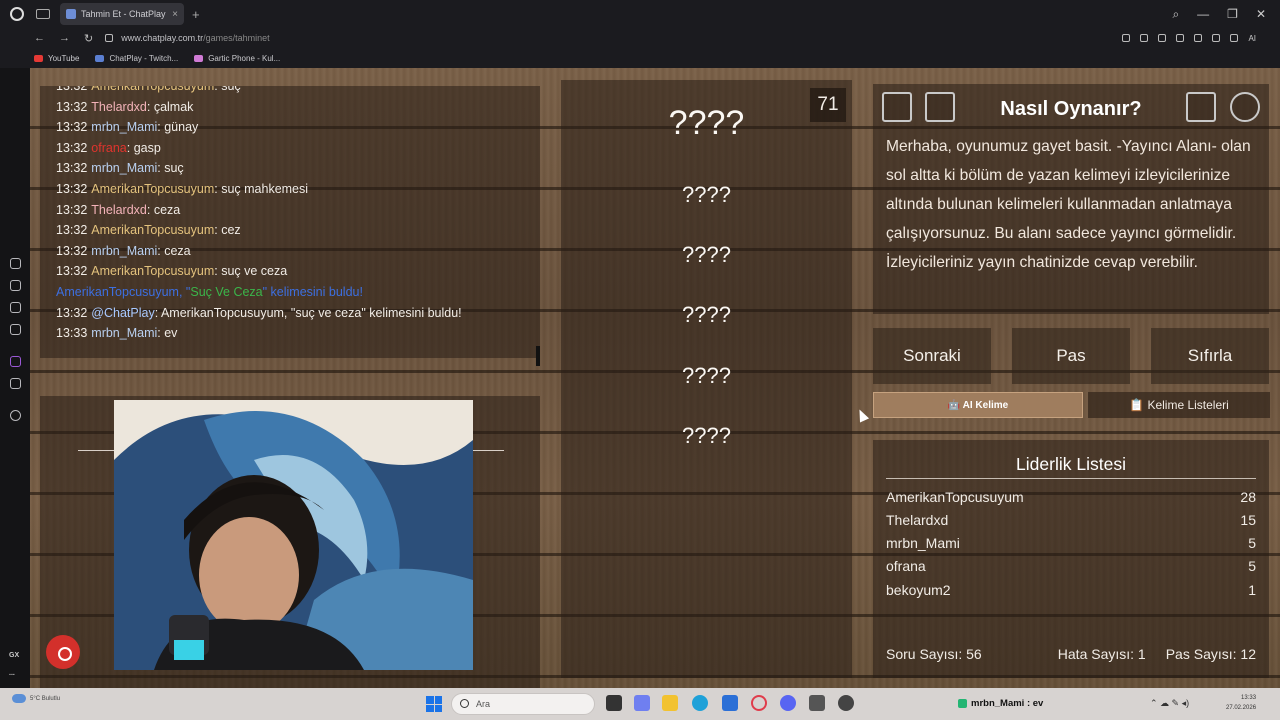 This screenshot has height=720, width=1280. What do you see at coordinates (1248, 497) in the screenshot?
I see `player-score: 28` at bounding box center [1248, 497].